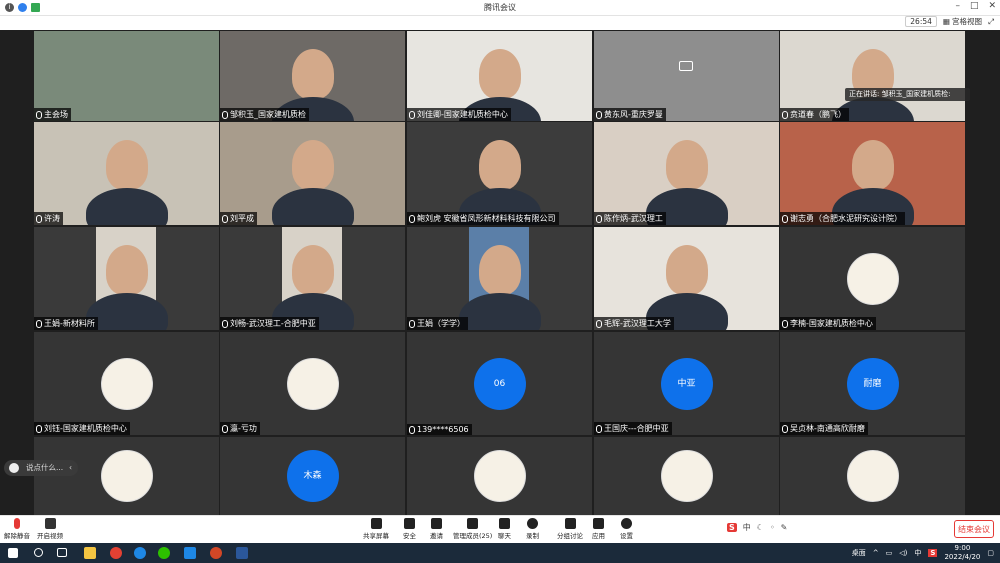 The image size is (1000, 563). Describe the element at coordinates (636, 428) in the screenshot. I see `participant-name-text: 王国庆---合肥中亚` at that location.